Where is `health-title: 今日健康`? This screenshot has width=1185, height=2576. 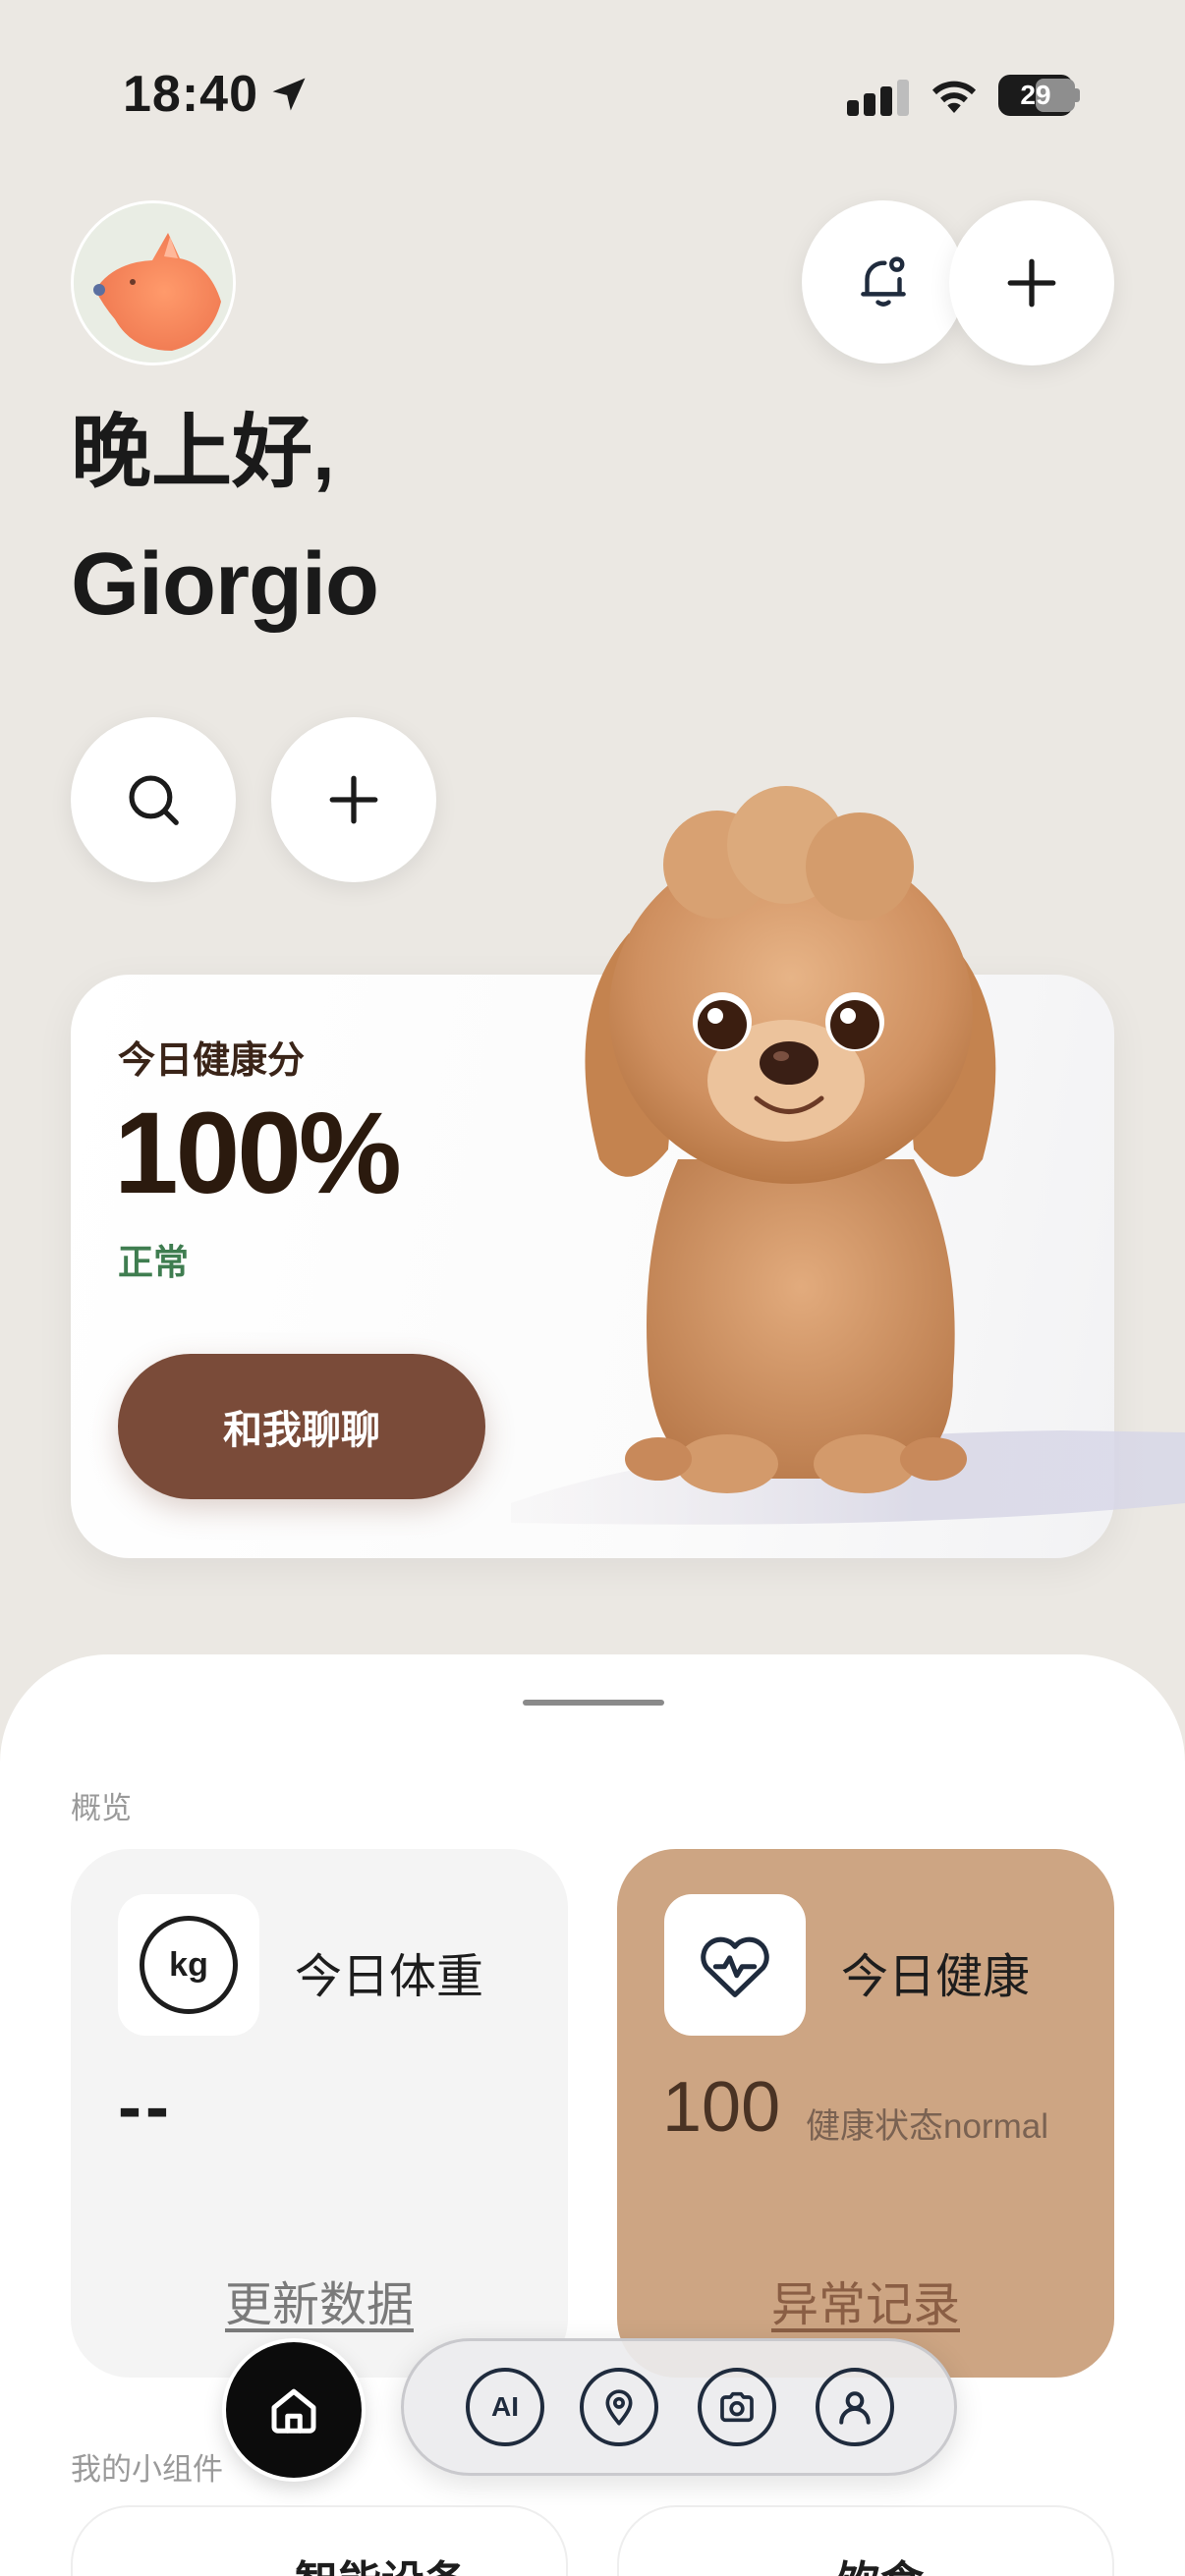
health-title: 今日健康 is located at coordinates (936, 1977).